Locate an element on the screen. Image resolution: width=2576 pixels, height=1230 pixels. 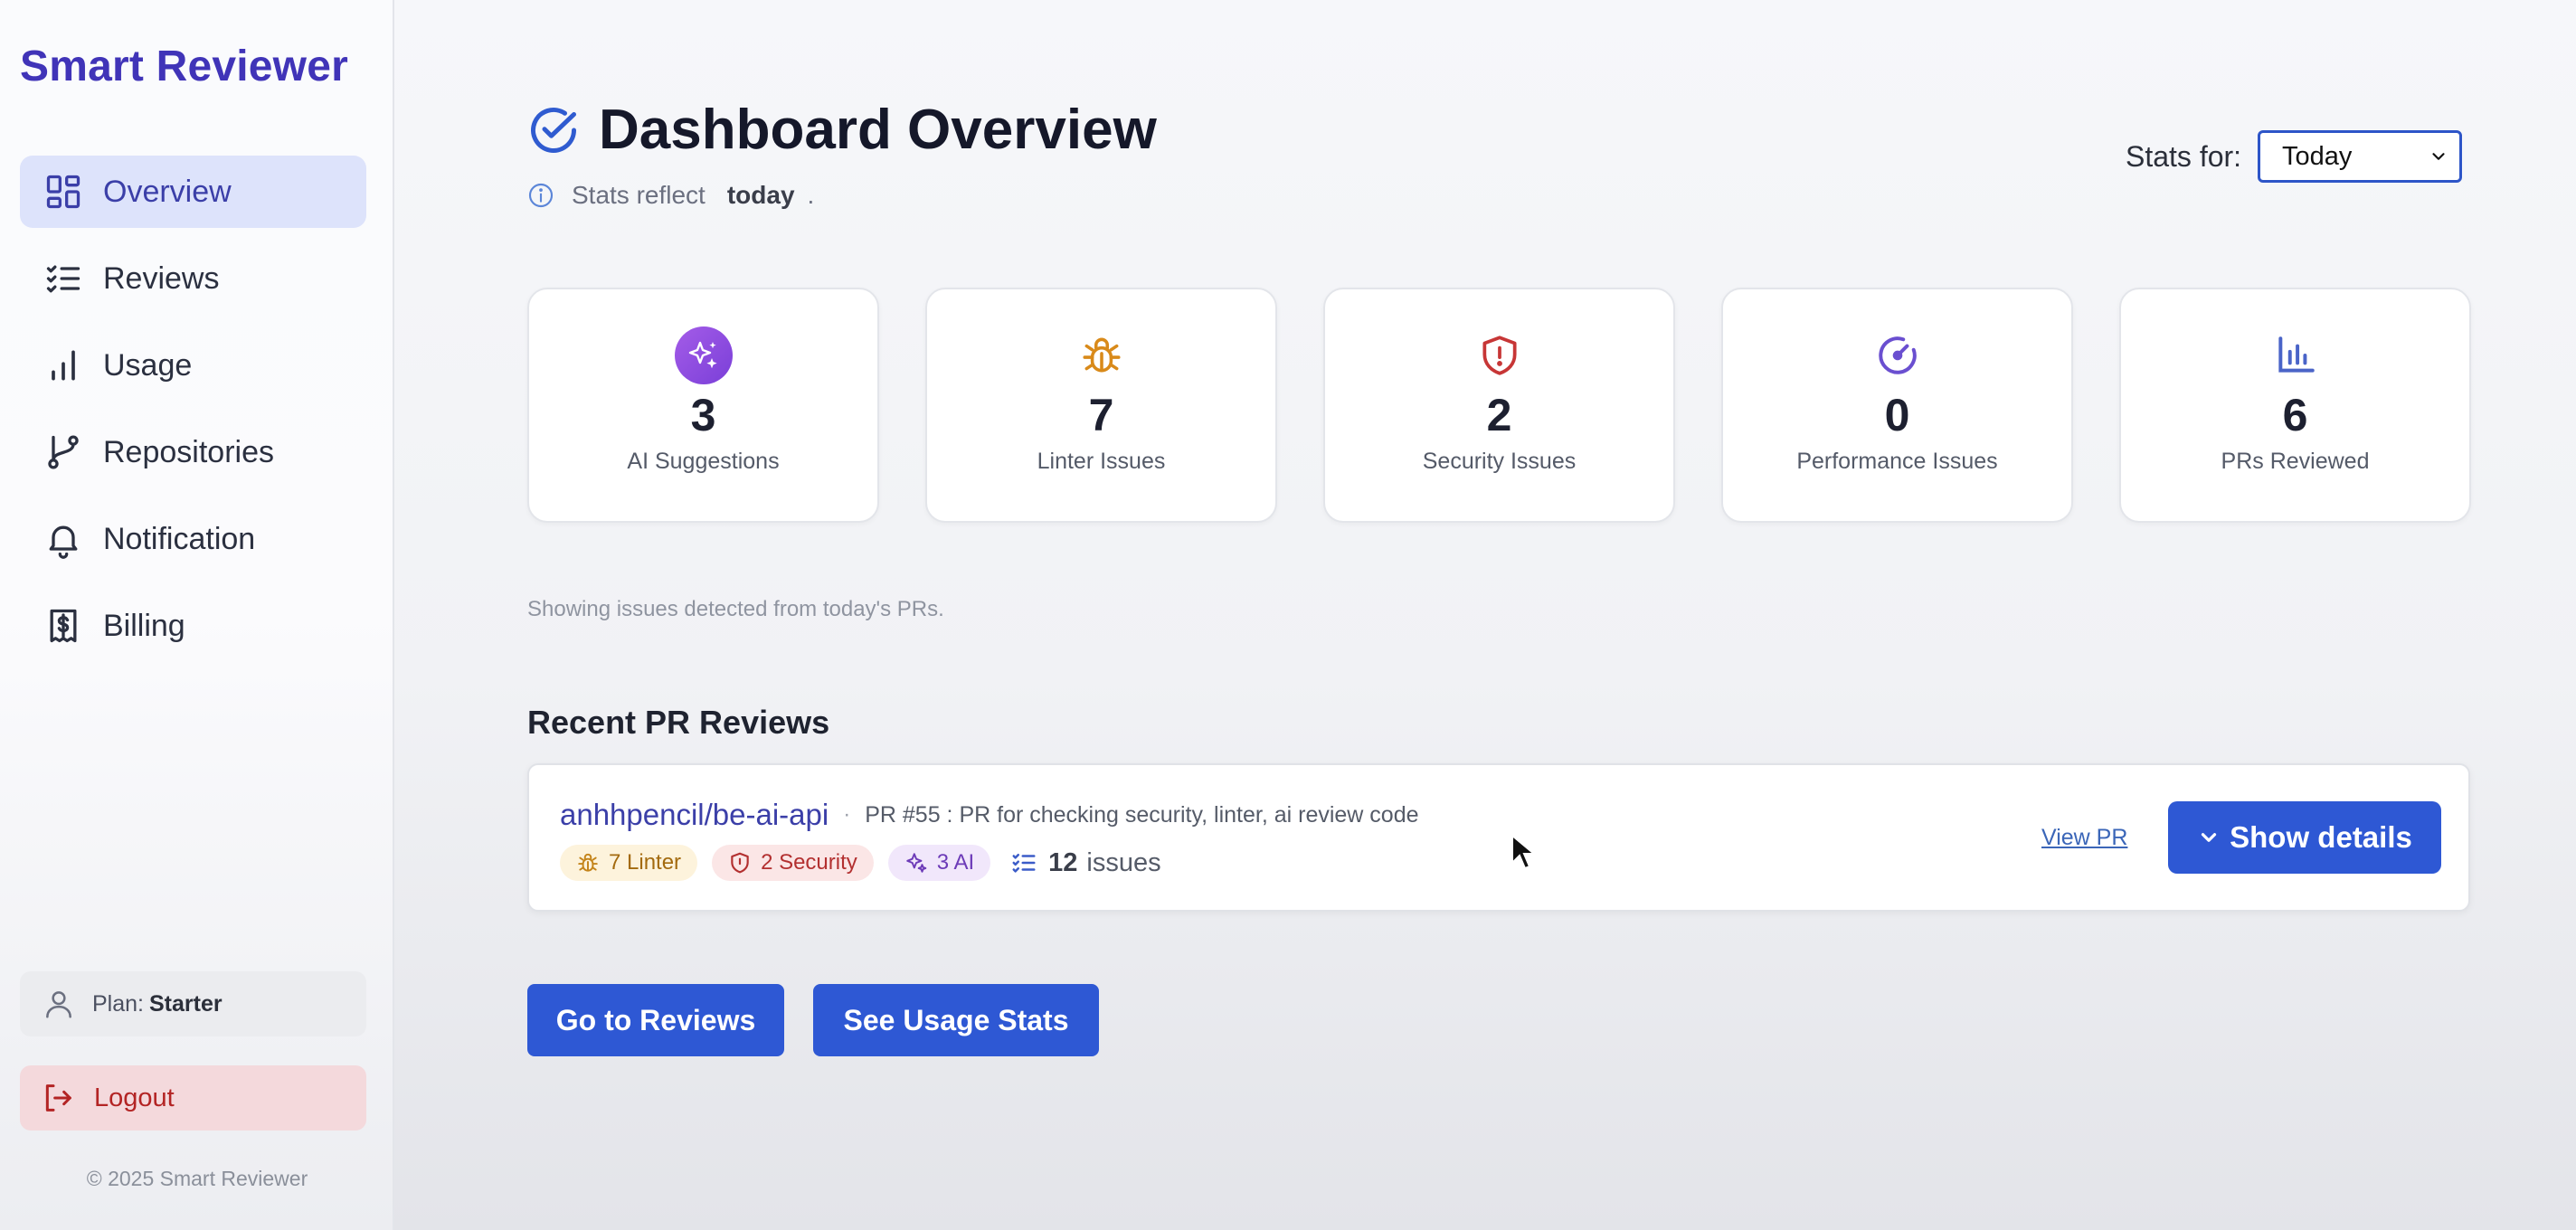
stat-value: 0 is located at coordinates (1897, 415).